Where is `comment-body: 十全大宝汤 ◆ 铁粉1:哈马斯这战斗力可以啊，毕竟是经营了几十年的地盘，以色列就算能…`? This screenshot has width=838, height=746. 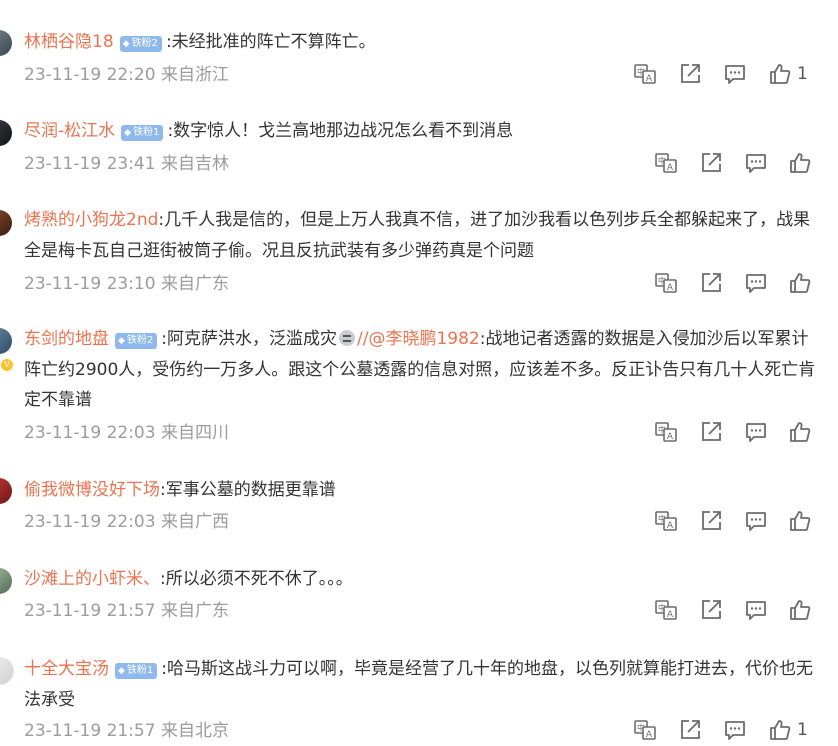 comment-body: 十全大宝汤 ◆ 铁粉1:哈马斯这战斗力可以啊，毕竟是经营了几十年的地盘，以色列就算能… is located at coordinates (421, 684).